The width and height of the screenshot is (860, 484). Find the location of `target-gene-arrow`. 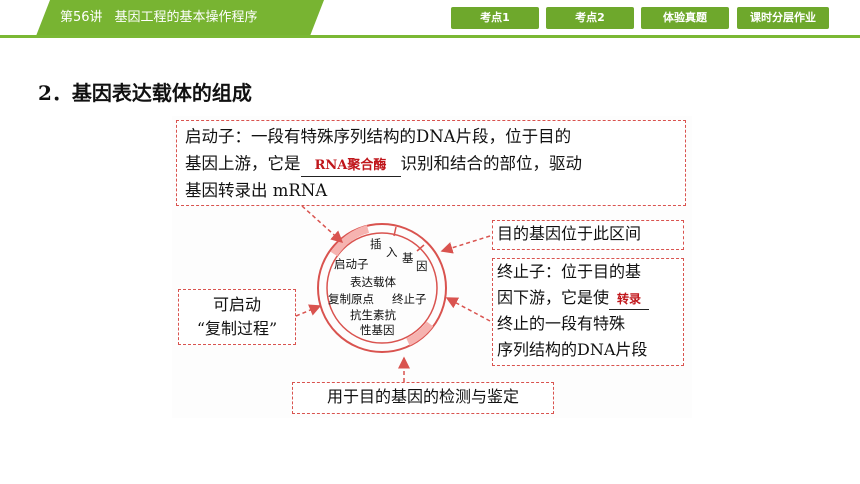

target-gene-arrow is located at coordinates (465, 244).